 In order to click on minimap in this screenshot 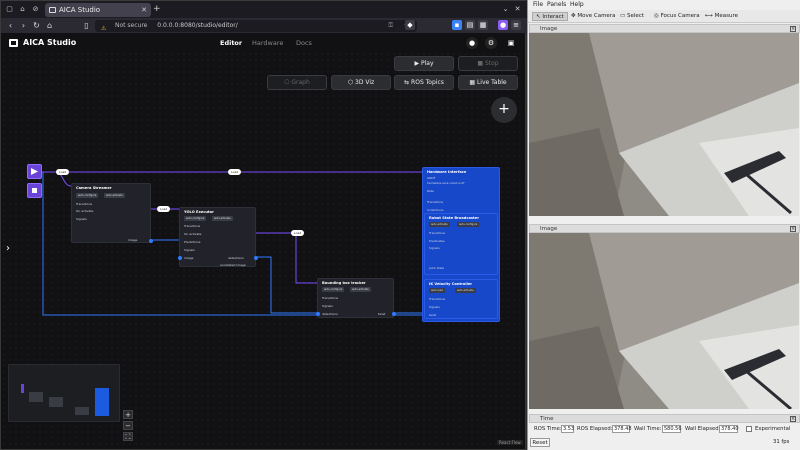, I will do `click(64, 393)`.